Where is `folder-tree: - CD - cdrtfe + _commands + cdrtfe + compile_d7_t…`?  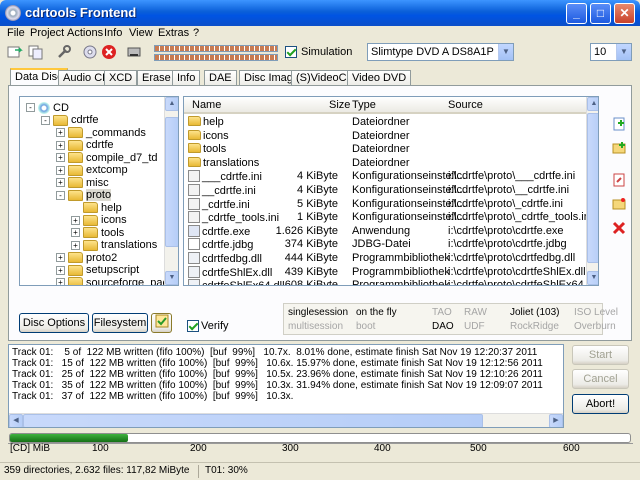 folder-tree: - CD - cdrtfe + _commands + cdrtfe + compile_d7_t… is located at coordinates (99, 191).